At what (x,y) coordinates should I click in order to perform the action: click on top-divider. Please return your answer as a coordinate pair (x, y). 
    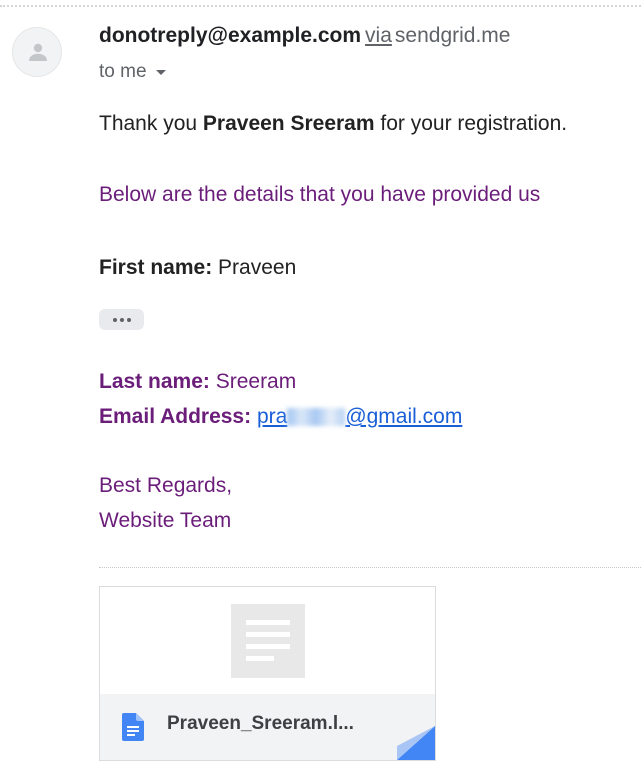
    Looking at the image, I should click on (320, 6).